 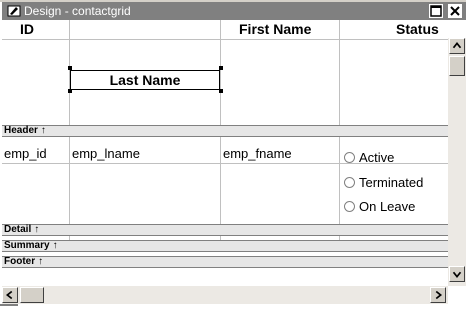 I want to click on status-radio-on-leave: On Leave, so click(x=379, y=207).